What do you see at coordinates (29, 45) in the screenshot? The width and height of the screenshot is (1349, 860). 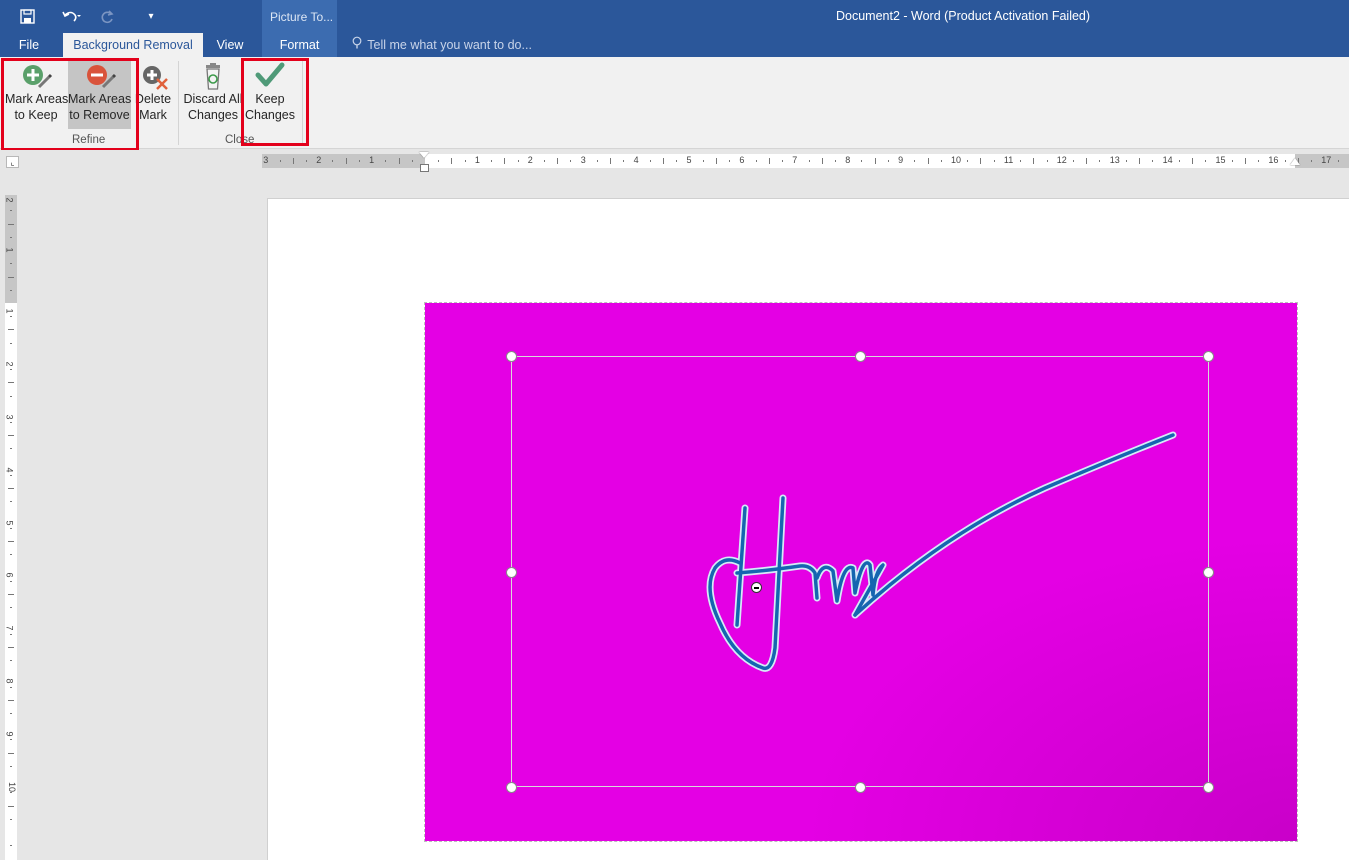 I see `tab-file: File` at bounding box center [29, 45].